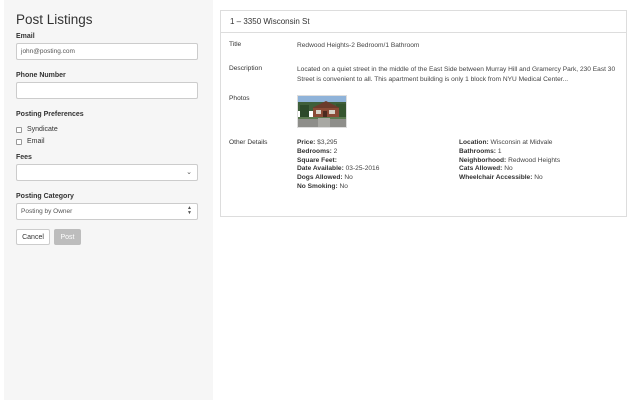 This screenshot has height=400, width=640. Describe the element at coordinates (248, 142) in the screenshot. I see `other-details-label: Other Details` at that location.